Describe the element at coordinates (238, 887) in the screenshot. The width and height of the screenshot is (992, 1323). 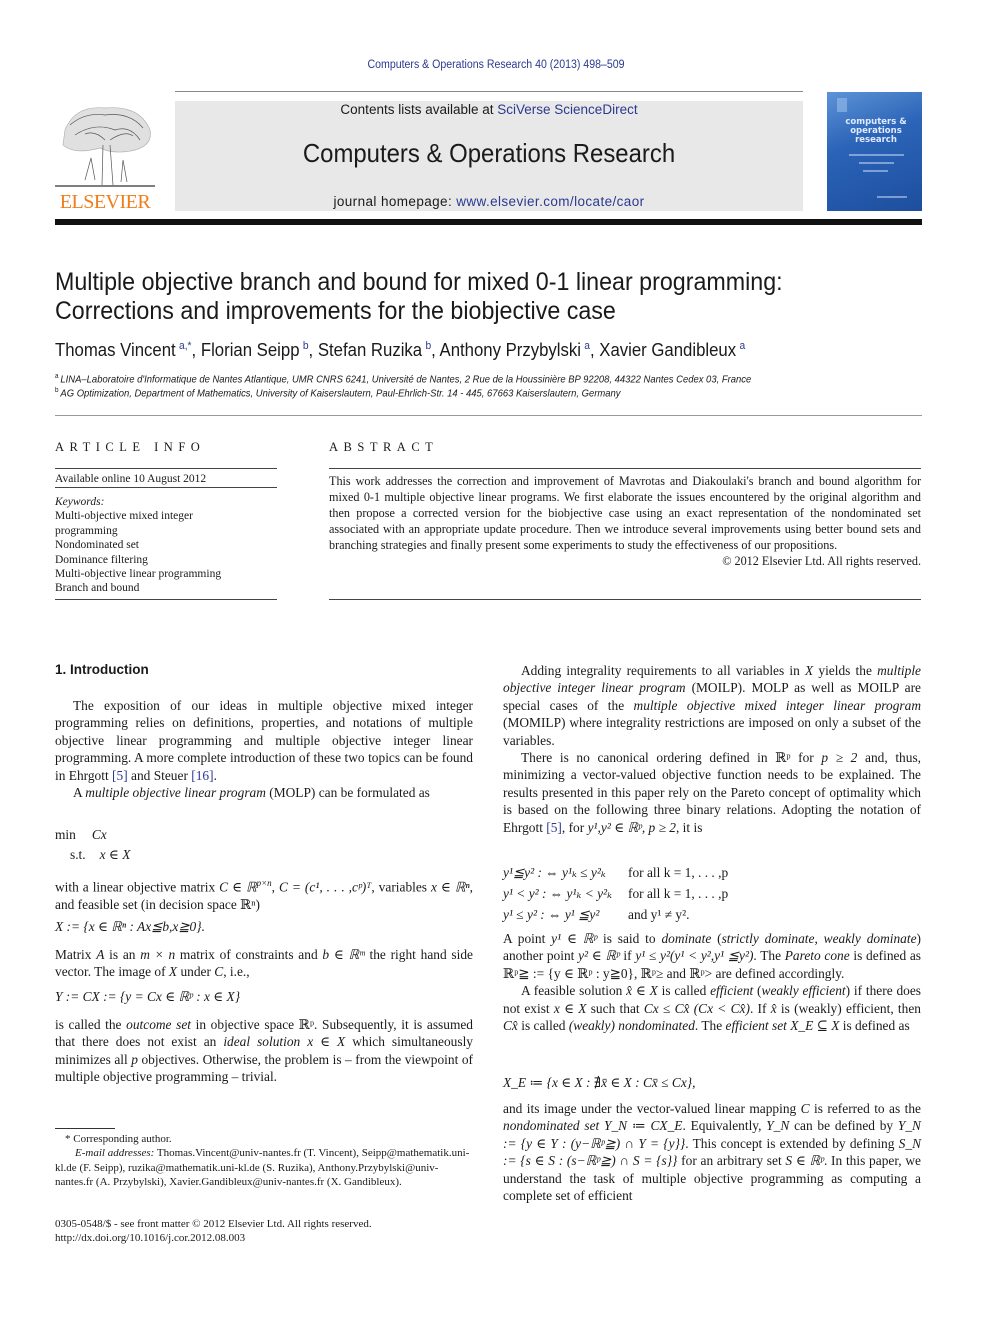
I see `math: C ∈ ℝ` at that location.